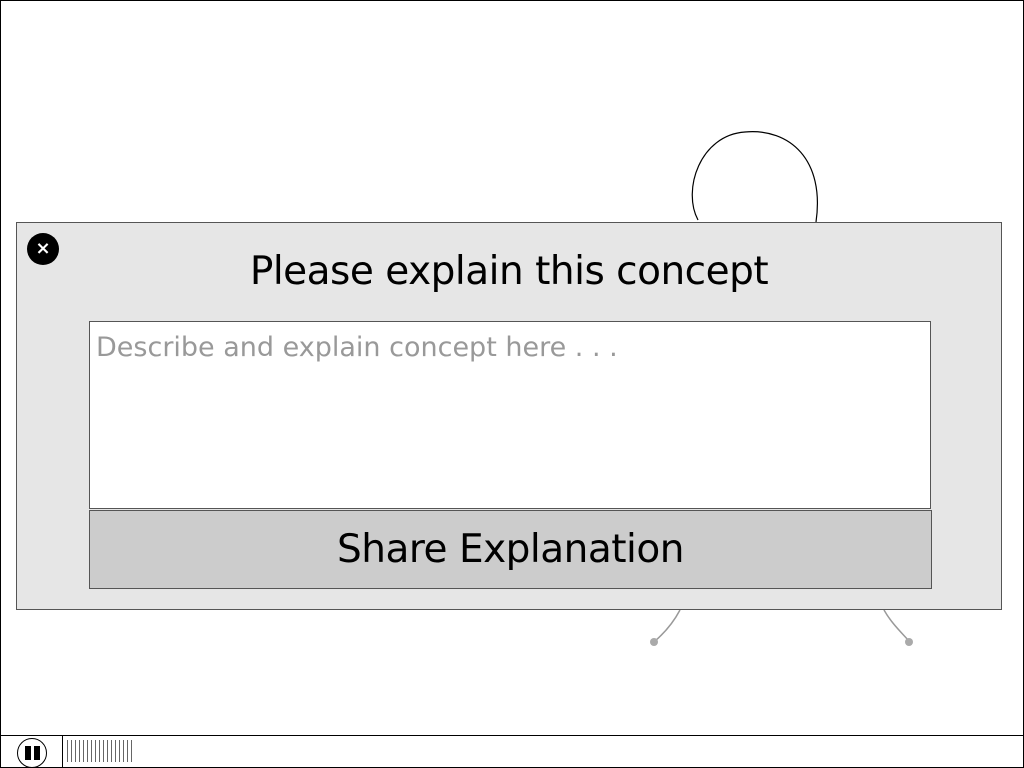  What do you see at coordinates (509, 271) in the screenshot?
I see `dialog-title: Please explain this concept` at bounding box center [509, 271].